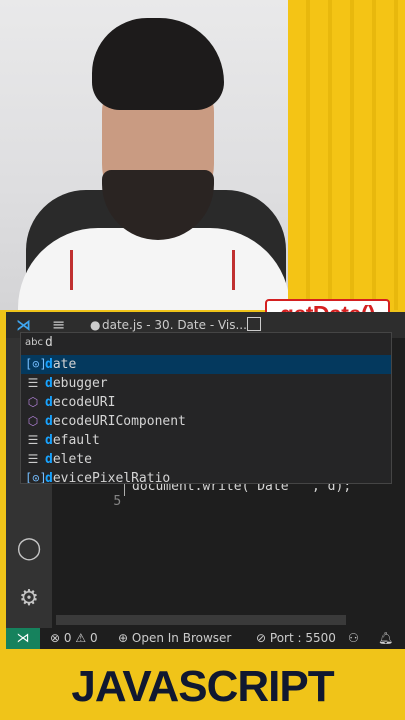 The image size is (405, 720). What do you see at coordinates (206, 476) in the screenshot?
I see `suggest-item: [⊙] devicePixelRatio` at bounding box center [206, 476].